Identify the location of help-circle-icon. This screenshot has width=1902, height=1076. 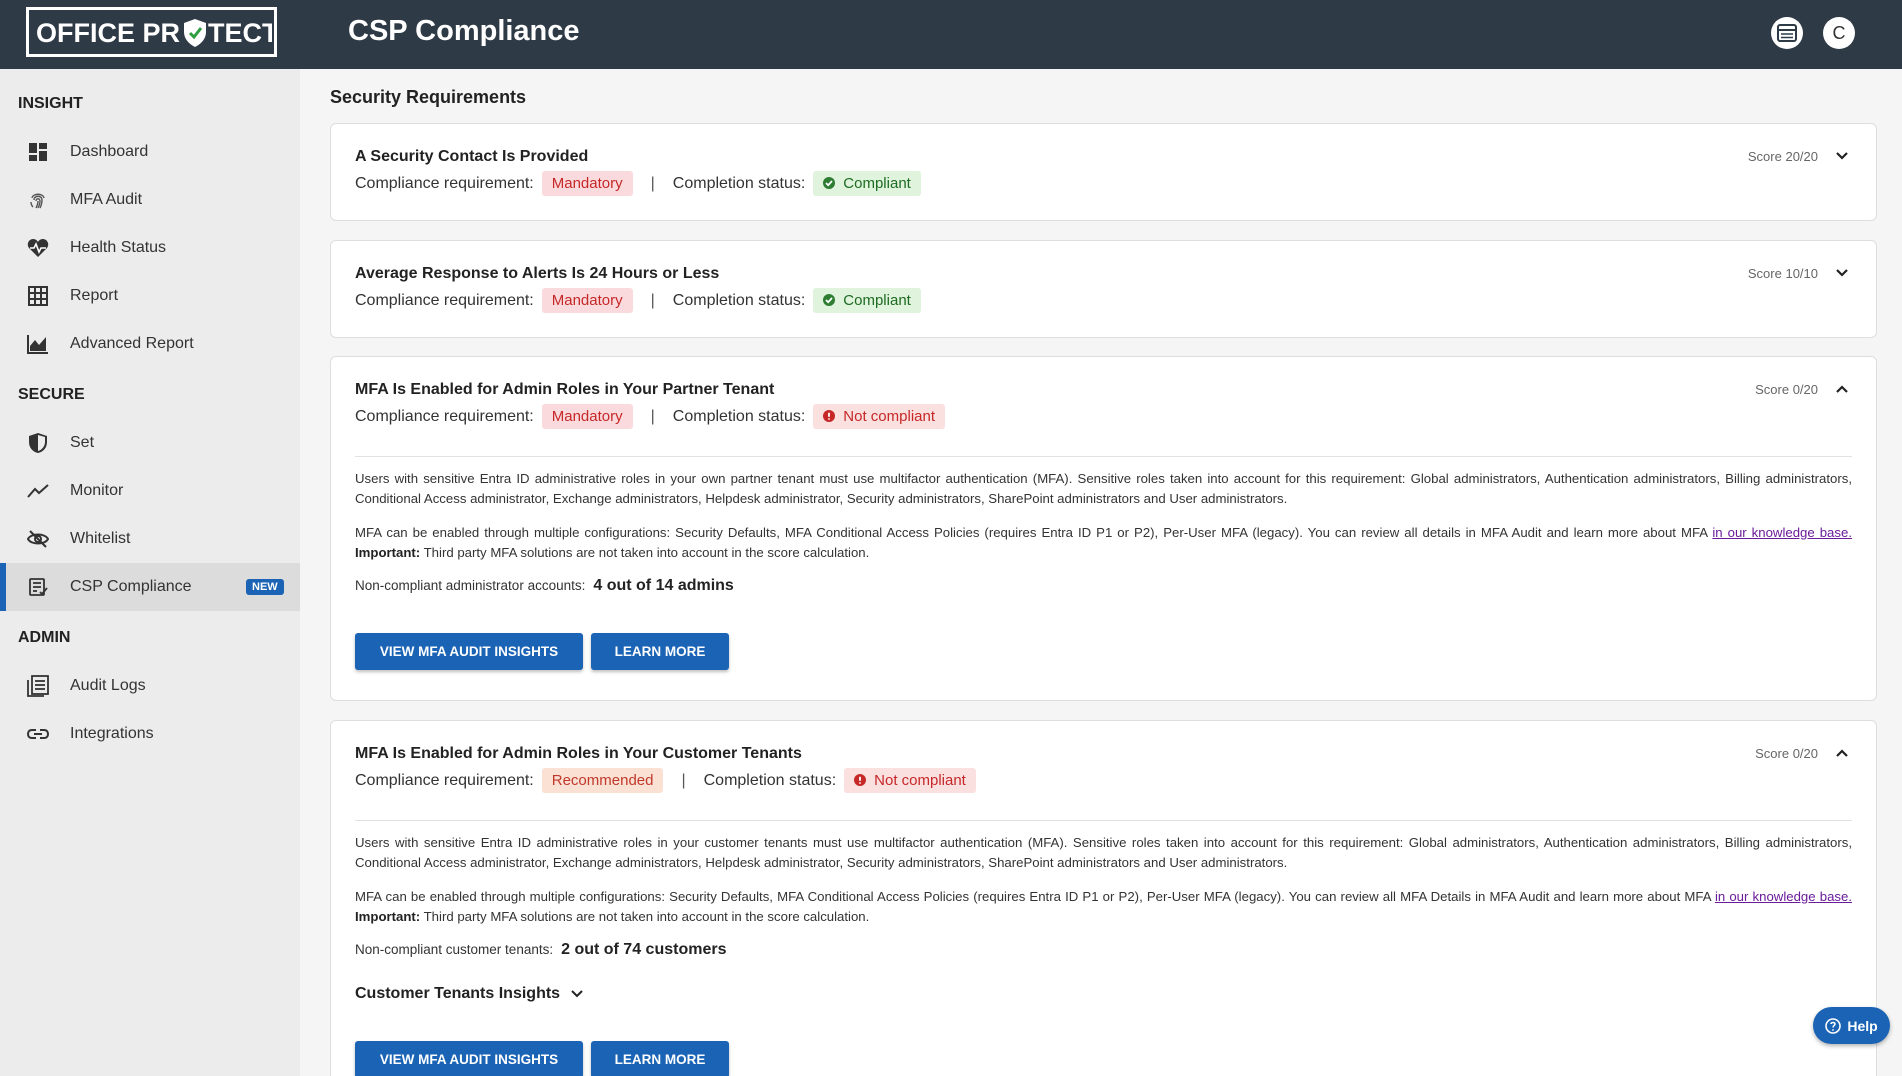
(1833, 1025).